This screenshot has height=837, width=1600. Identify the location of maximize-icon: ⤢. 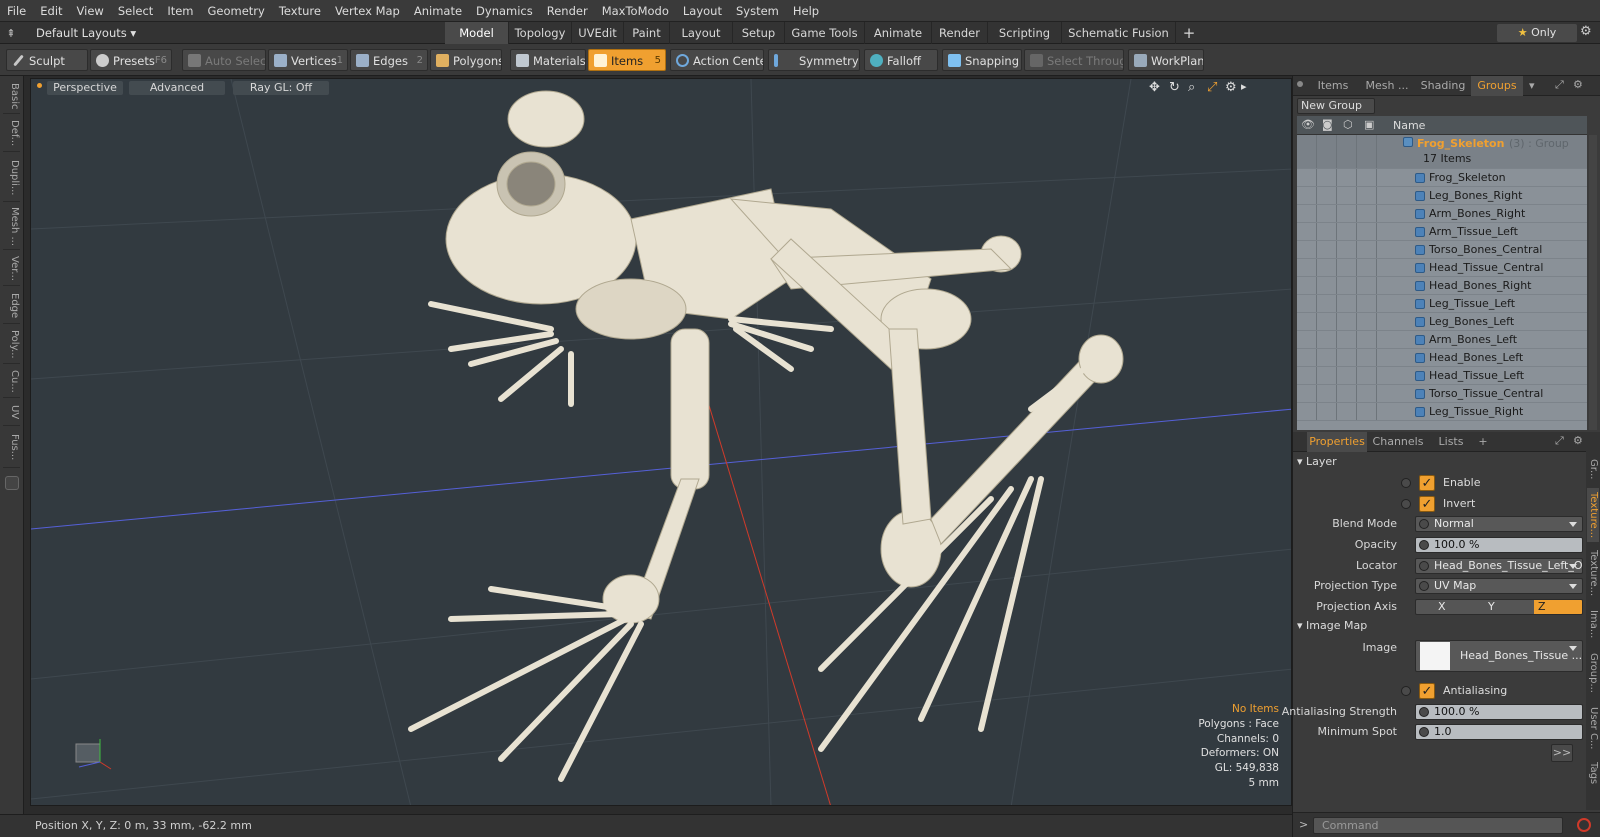
(1559, 85).